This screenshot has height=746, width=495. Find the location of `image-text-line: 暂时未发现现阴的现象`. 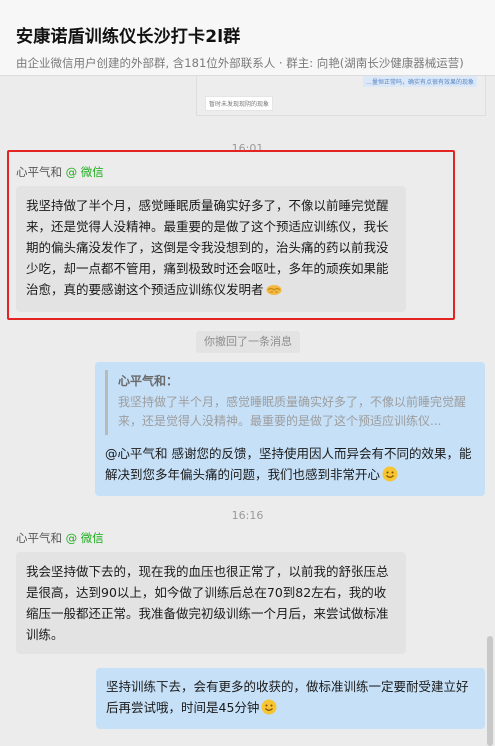

image-text-line: 暂时未发现现阴的现象 is located at coordinates (239, 103).